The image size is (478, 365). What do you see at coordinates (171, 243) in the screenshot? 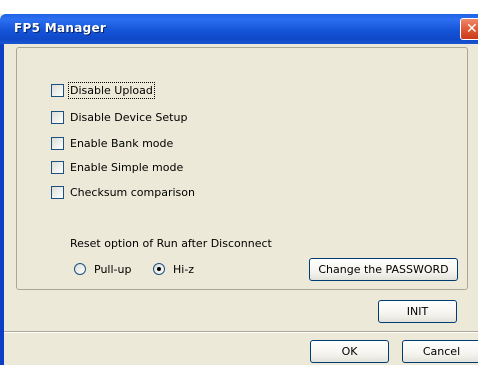
I see `reset-option-label: Reset option of Run after Disconnect` at bounding box center [171, 243].